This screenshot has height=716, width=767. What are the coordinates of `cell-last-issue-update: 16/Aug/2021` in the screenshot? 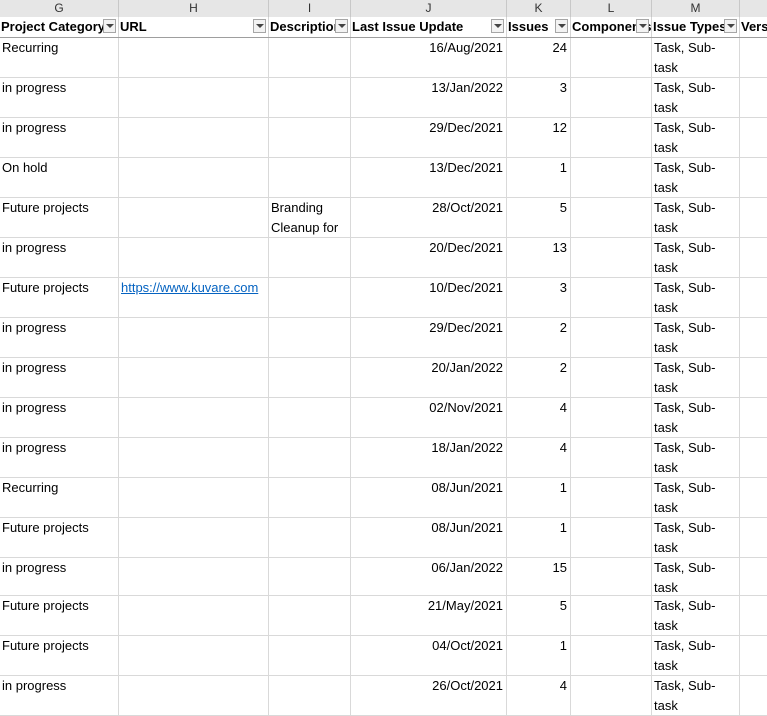 It's located at (429, 58).